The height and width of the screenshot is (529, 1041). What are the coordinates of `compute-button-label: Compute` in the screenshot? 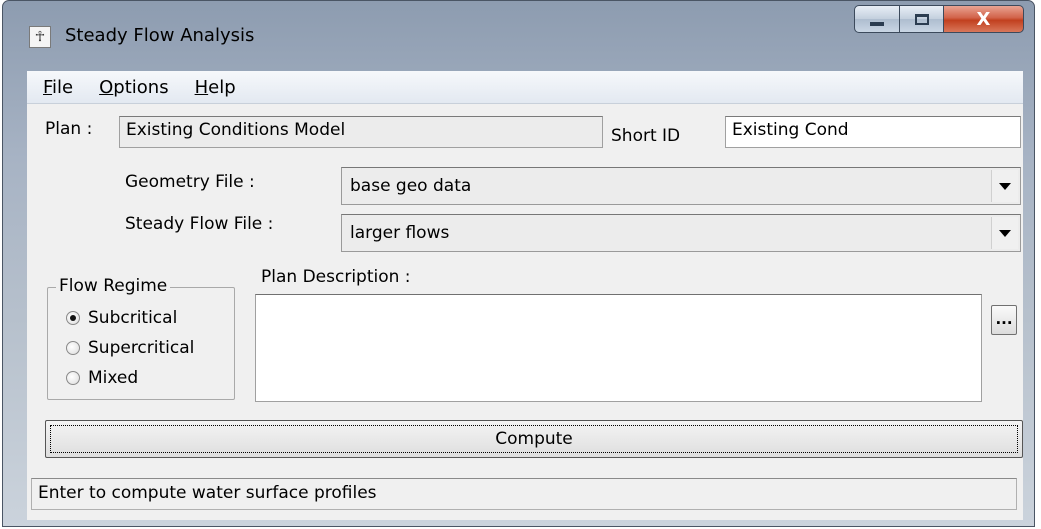 It's located at (534, 439).